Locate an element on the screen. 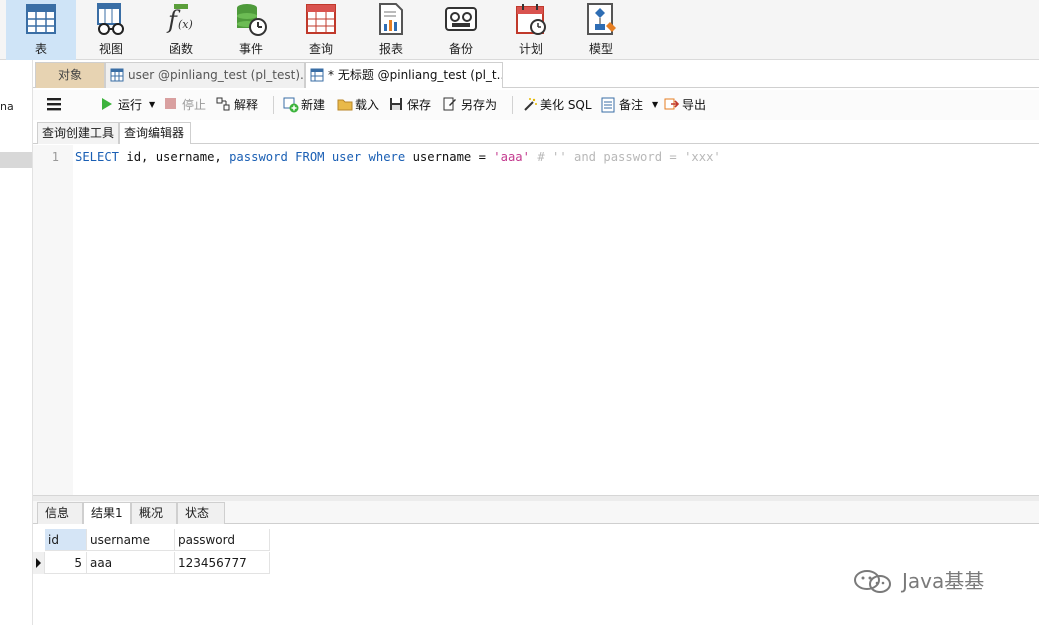 The image size is (1039, 625). export-label: 导出 is located at coordinates (694, 105).